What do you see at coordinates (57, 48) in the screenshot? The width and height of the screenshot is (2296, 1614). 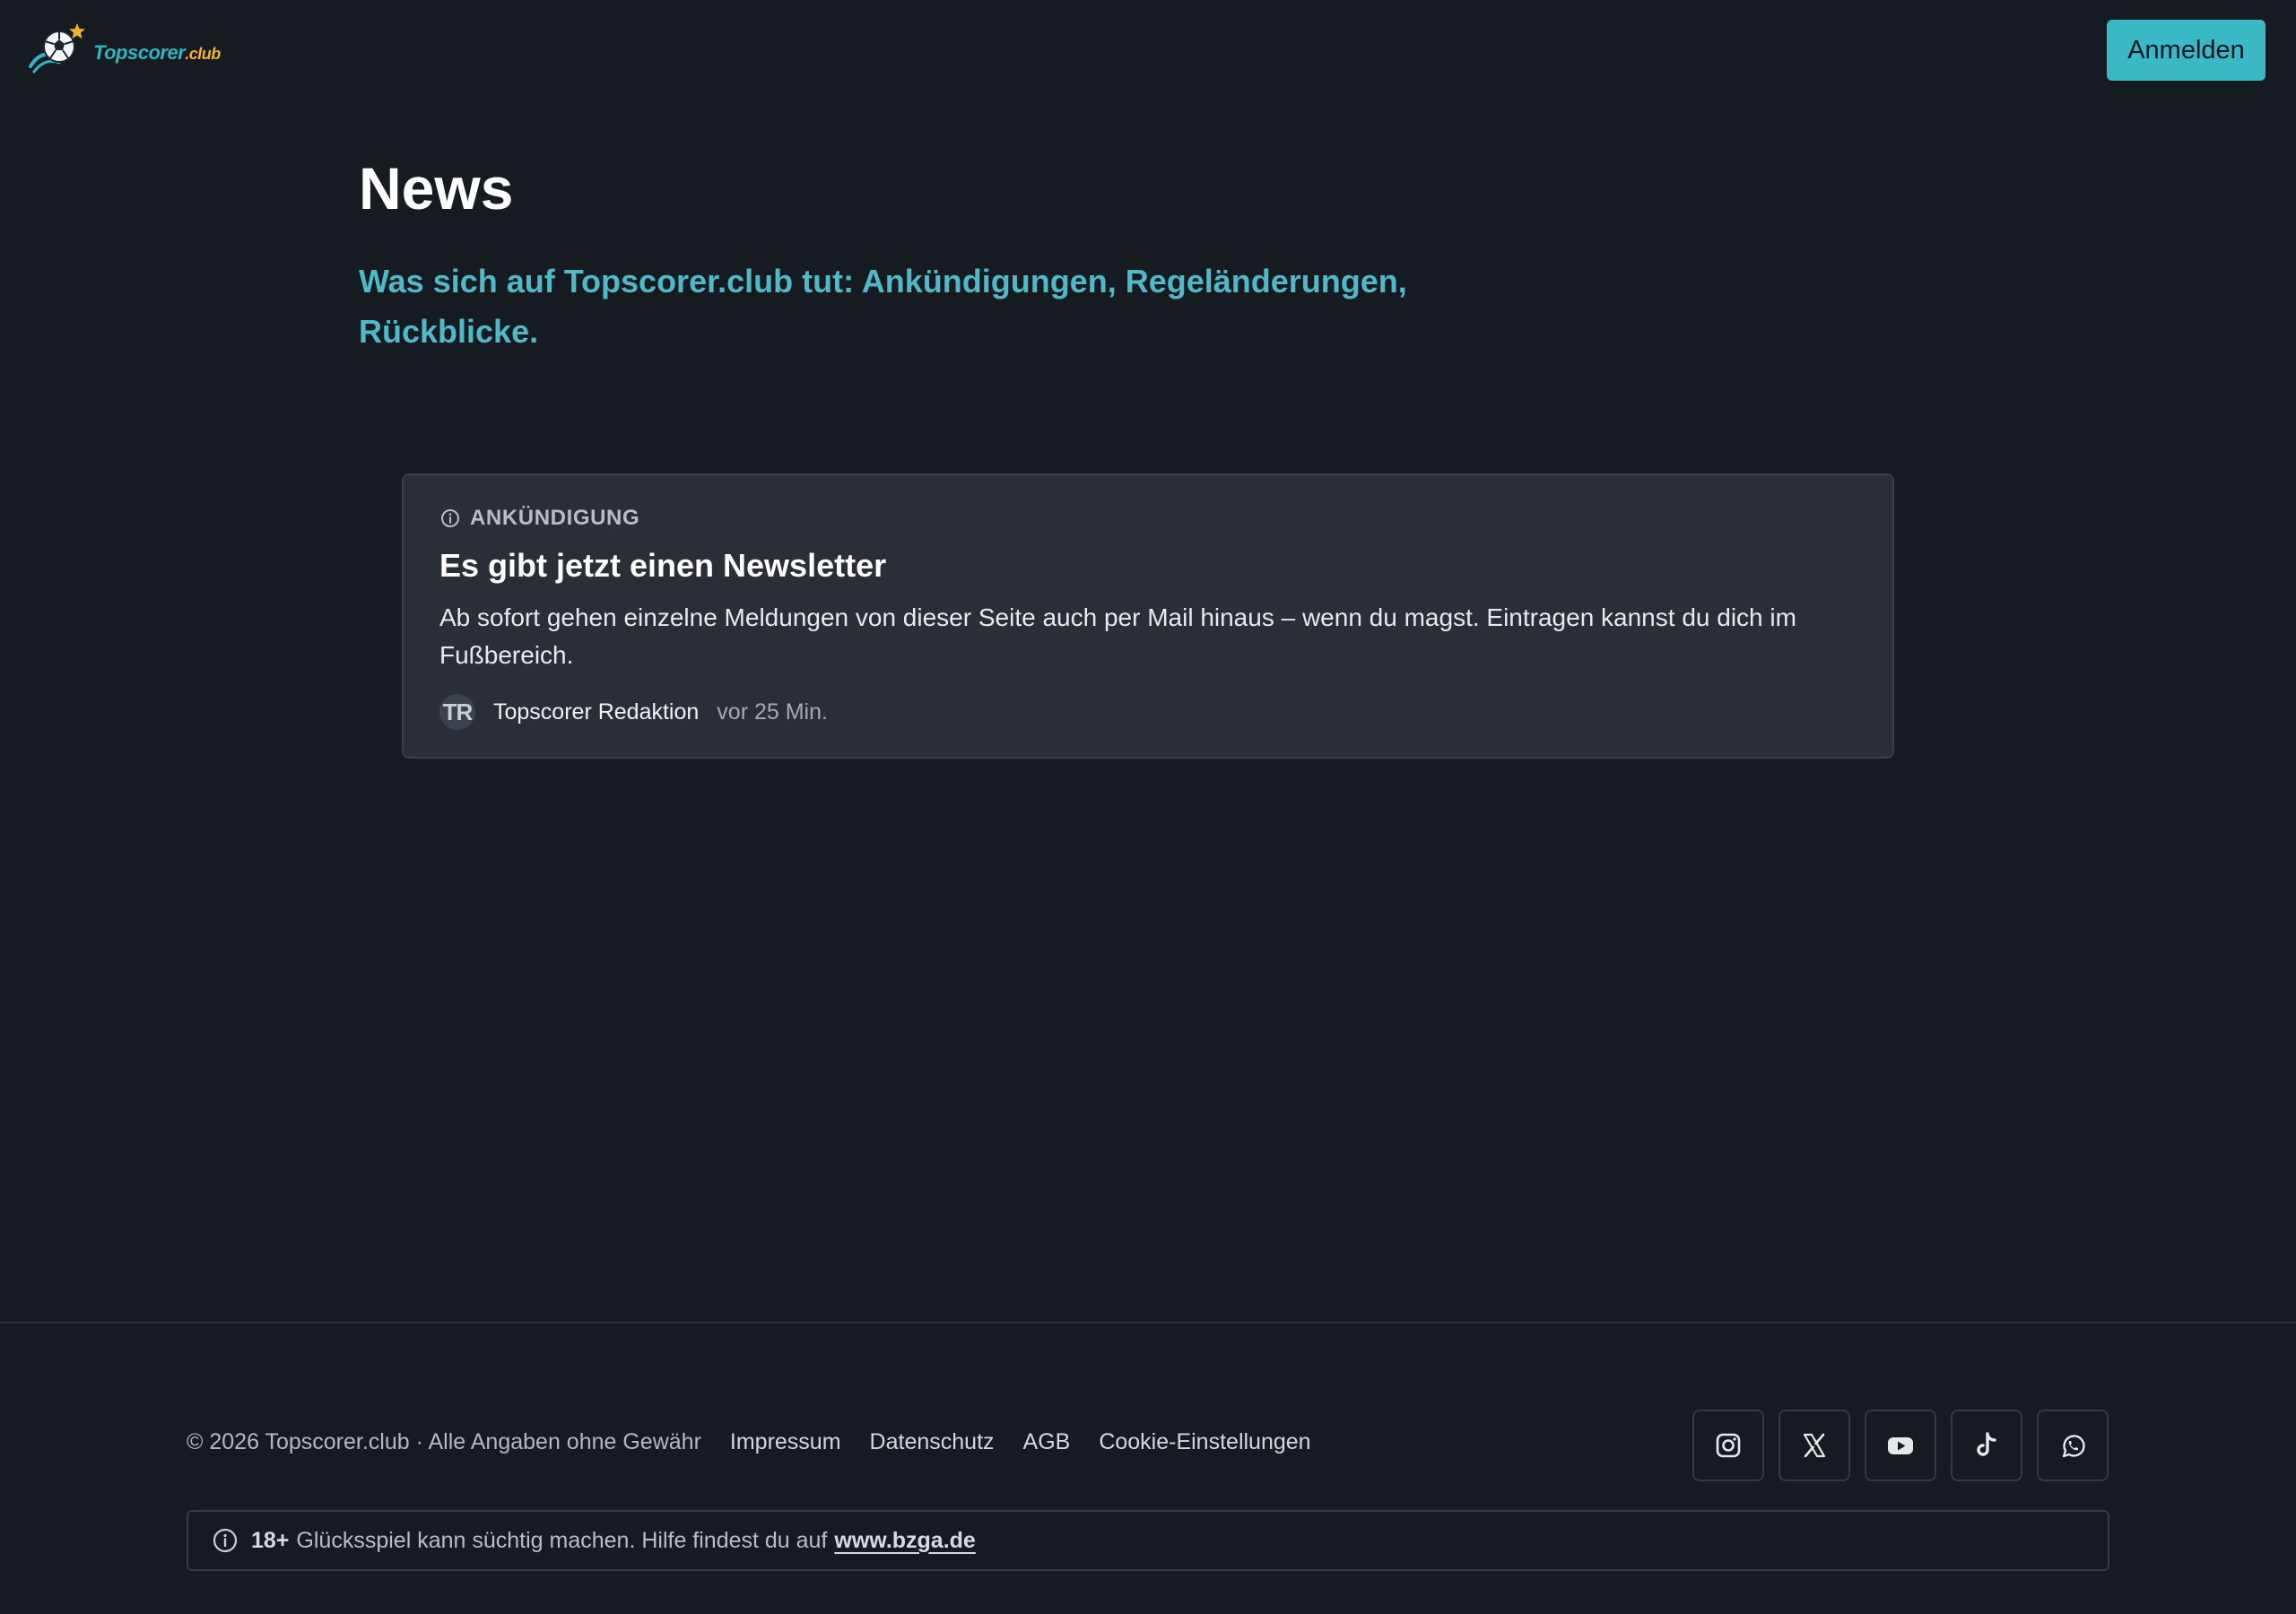 I see `soccer-ball-logo-icon` at bounding box center [57, 48].